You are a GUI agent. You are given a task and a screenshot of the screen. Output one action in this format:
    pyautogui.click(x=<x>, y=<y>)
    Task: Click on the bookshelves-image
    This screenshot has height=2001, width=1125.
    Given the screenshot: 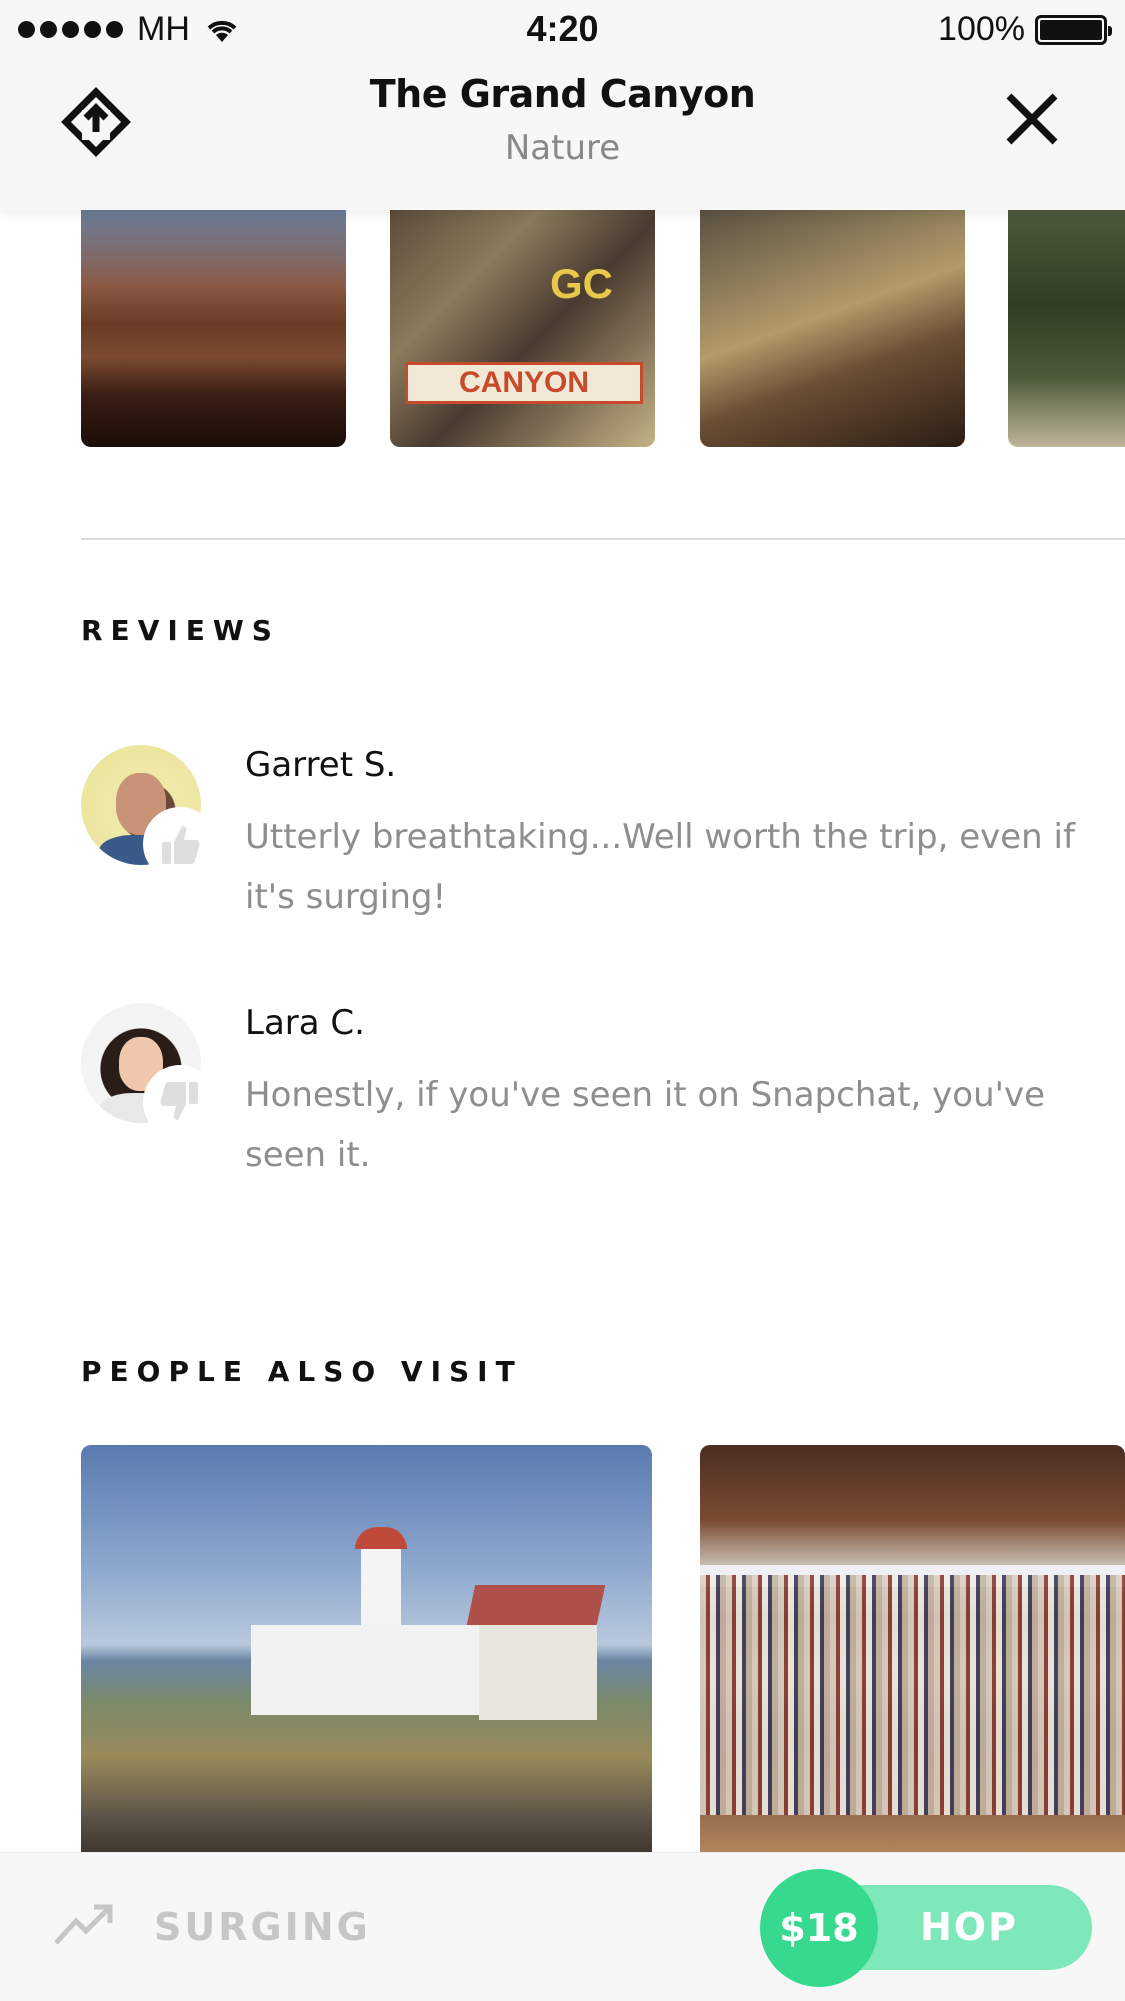 What is the action you would take?
    pyautogui.click(x=912, y=1695)
    